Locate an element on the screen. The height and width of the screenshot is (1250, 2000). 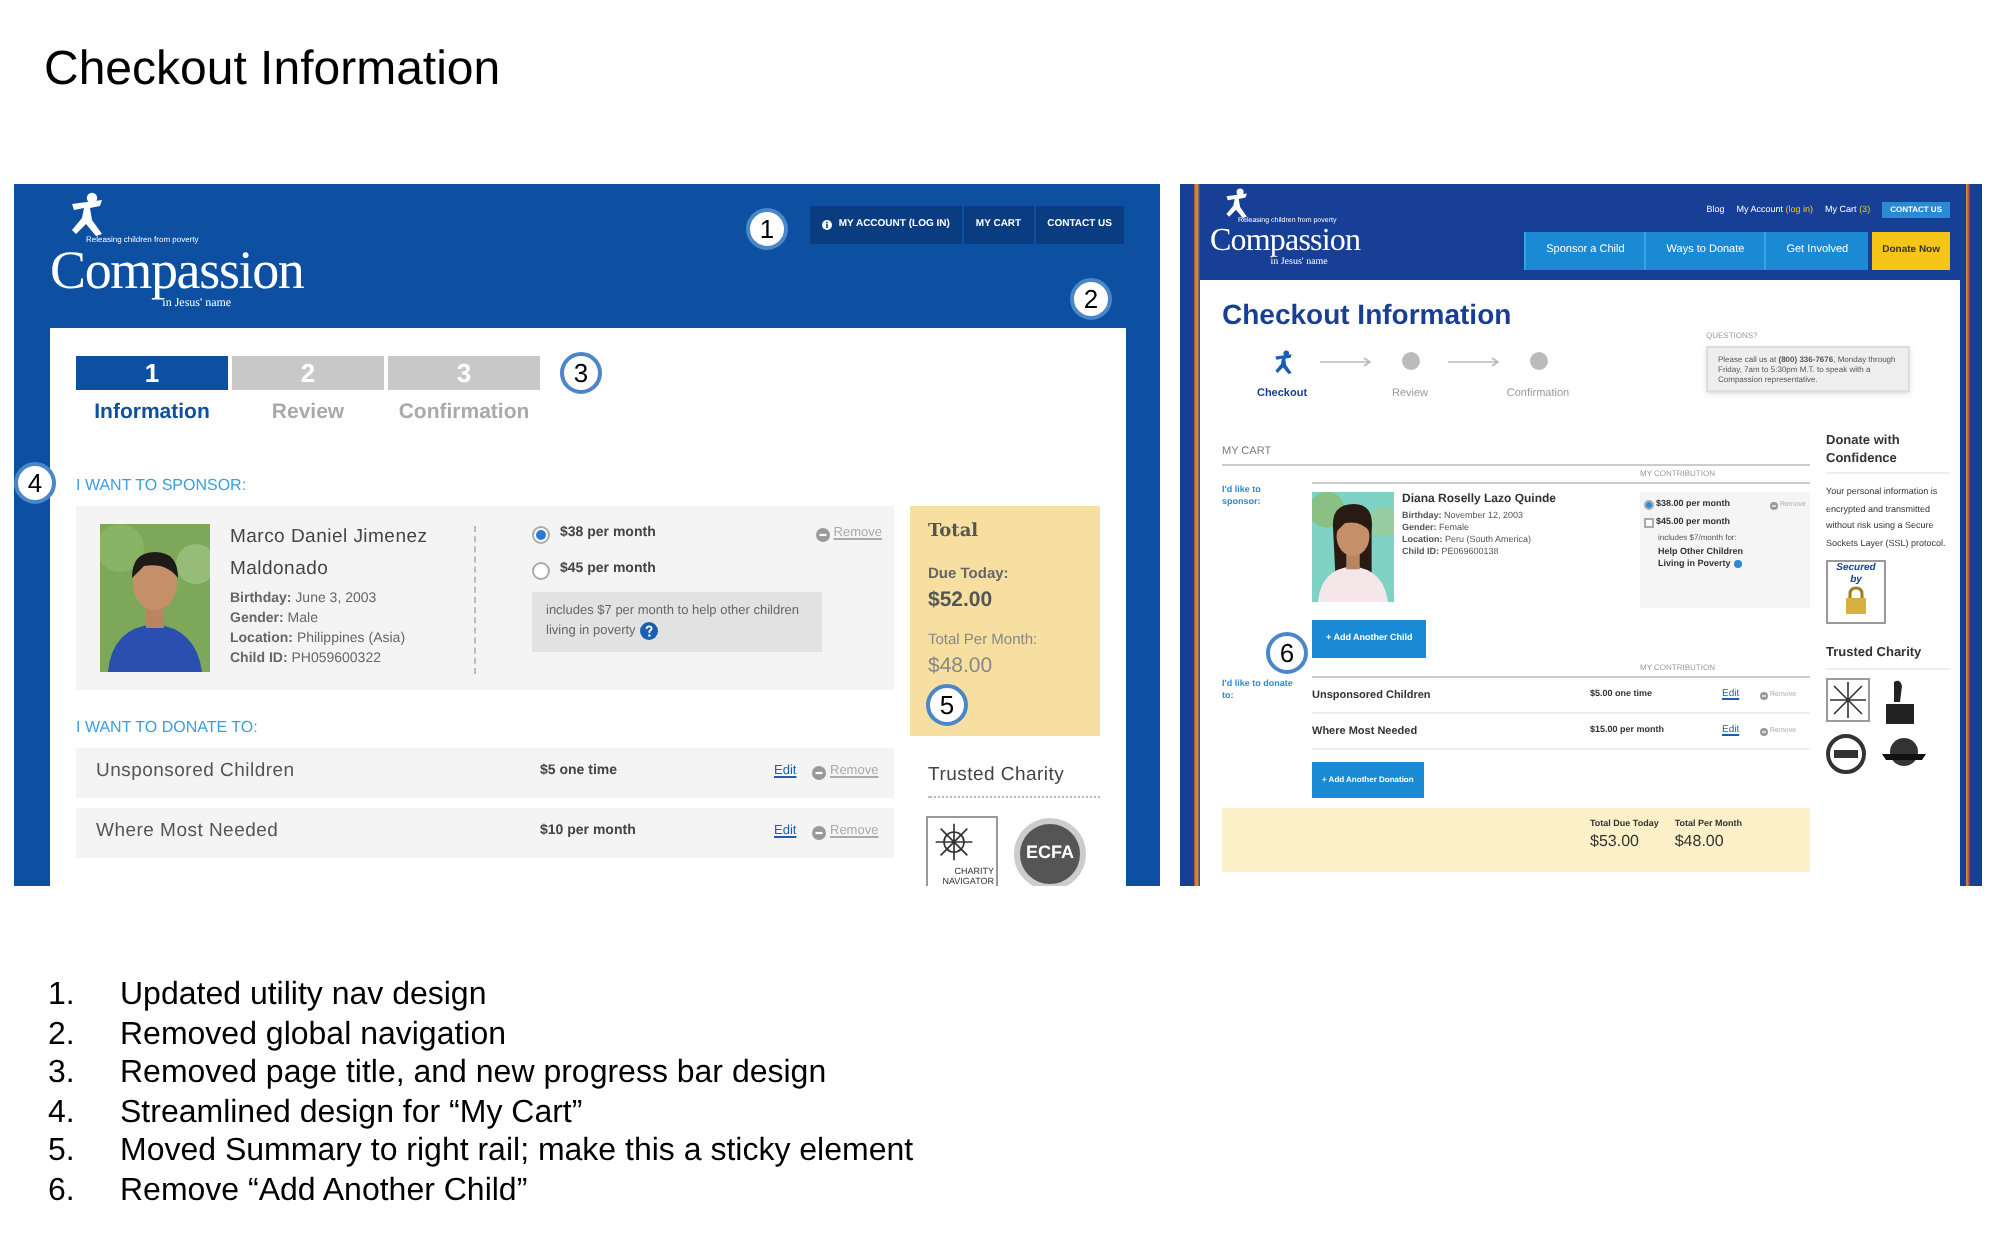
note-text: Removed page title, and new progress bar design is located at coordinates (473, 1073).